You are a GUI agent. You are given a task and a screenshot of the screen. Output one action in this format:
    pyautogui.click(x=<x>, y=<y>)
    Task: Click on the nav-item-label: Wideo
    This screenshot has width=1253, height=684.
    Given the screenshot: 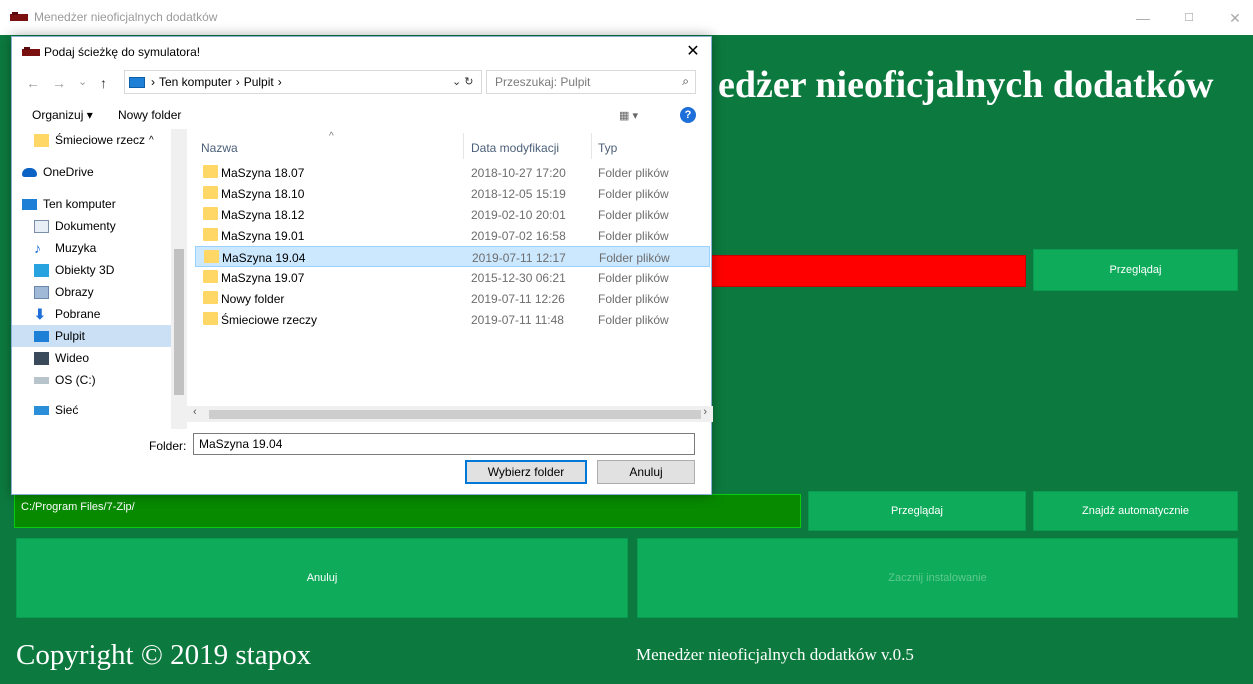 What is the action you would take?
    pyautogui.click(x=72, y=358)
    